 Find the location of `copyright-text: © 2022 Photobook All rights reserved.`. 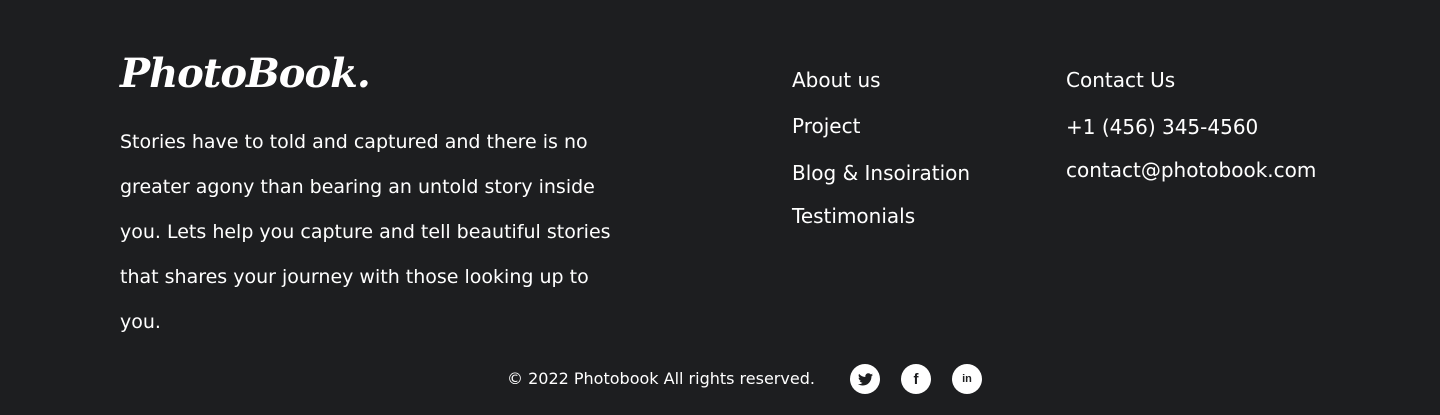

copyright-text: © 2022 Photobook All rights reserved. is located at coordinates (661, 378).